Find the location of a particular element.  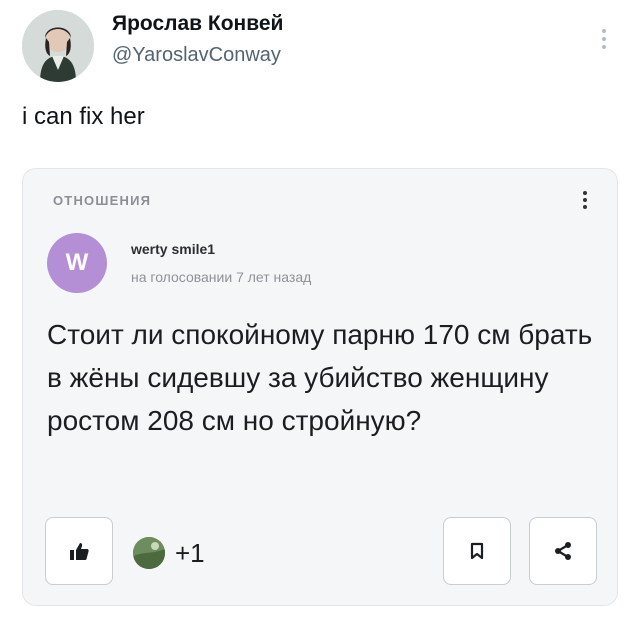

bookmark-icon is located at coordinates (477, 551).